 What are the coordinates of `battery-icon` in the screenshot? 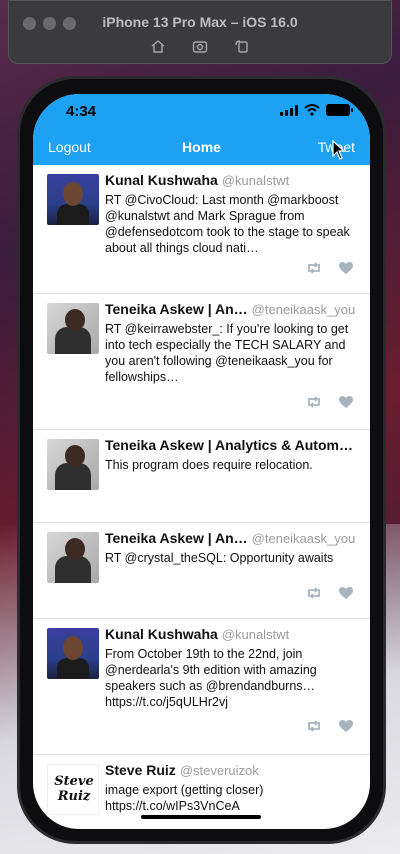 It's located at (339, 110).